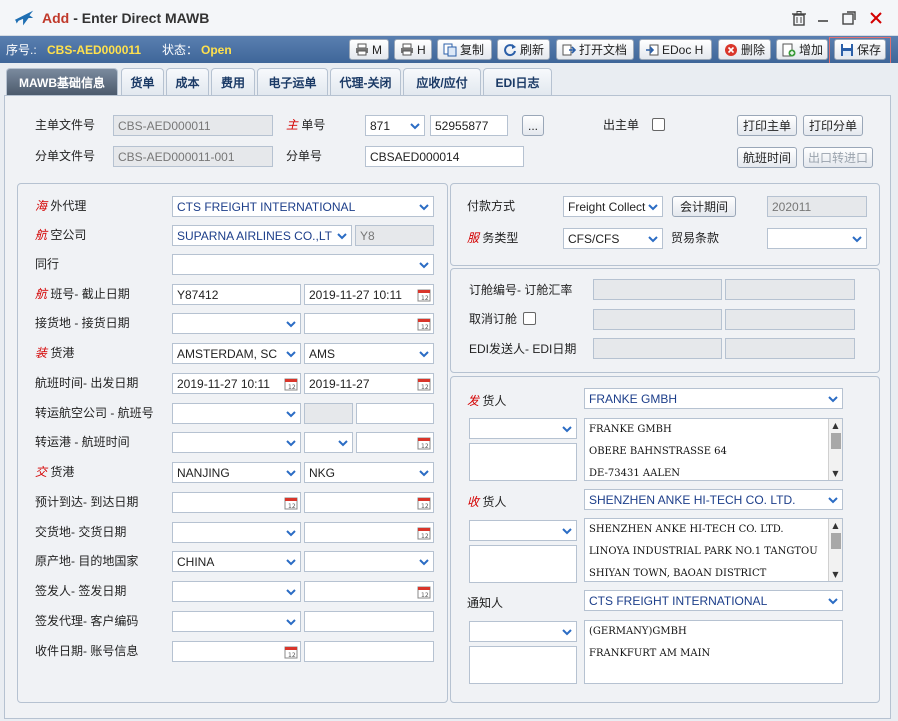  Describe the element at coordinates (236, 294) in the screenshot. I see `flight-no-input: Y87412` at that location.